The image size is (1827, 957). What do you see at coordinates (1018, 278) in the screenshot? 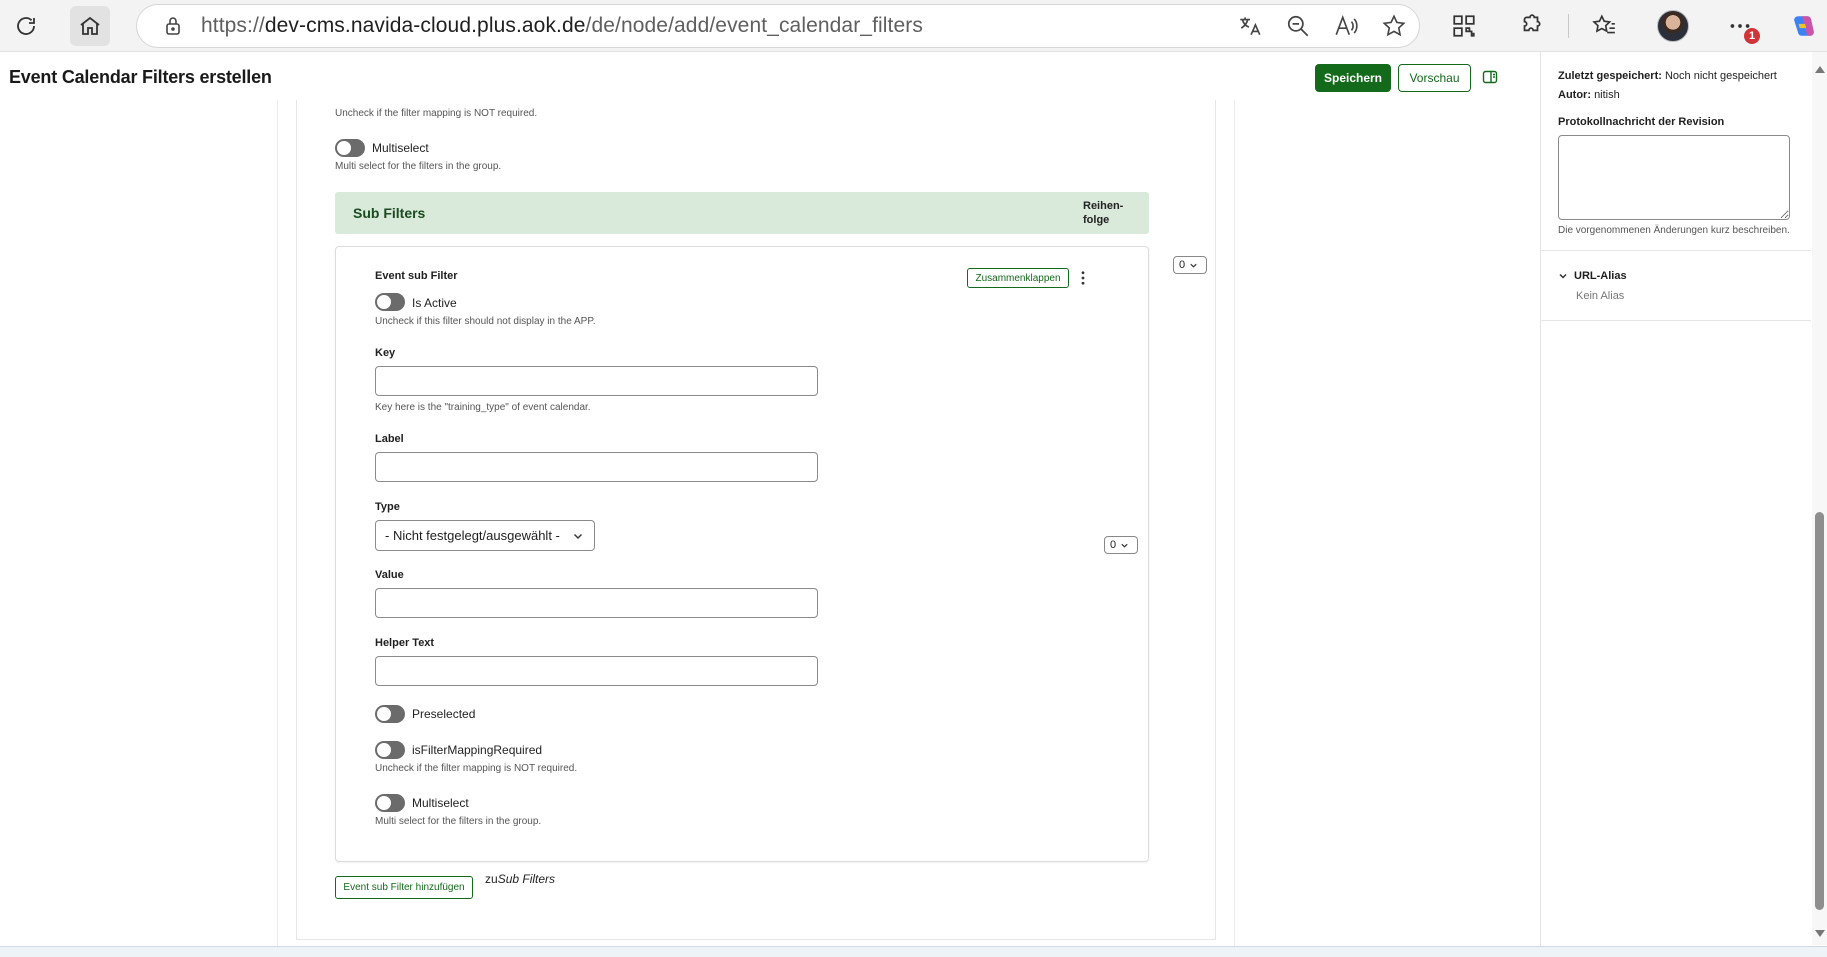
I see `collapse-button: Zusammenklappen` at bounding box center [1018, 278].